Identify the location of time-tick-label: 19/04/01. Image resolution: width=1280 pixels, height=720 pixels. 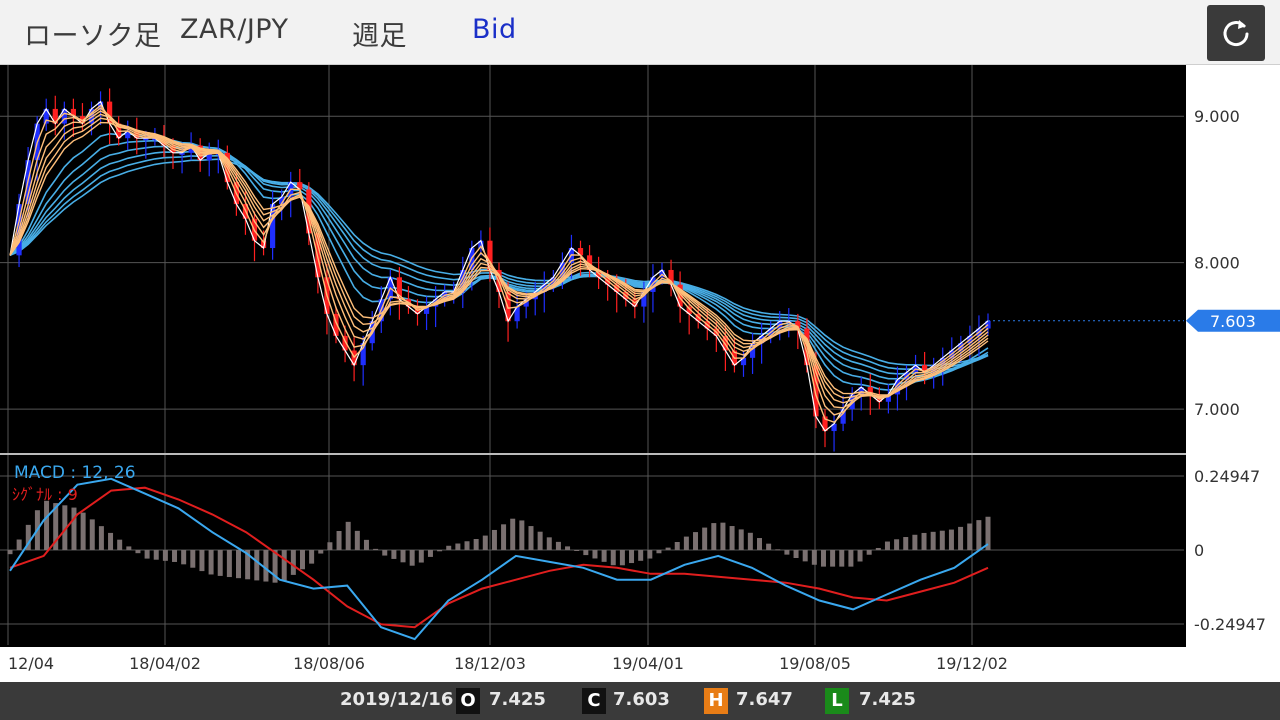
(648, 663).